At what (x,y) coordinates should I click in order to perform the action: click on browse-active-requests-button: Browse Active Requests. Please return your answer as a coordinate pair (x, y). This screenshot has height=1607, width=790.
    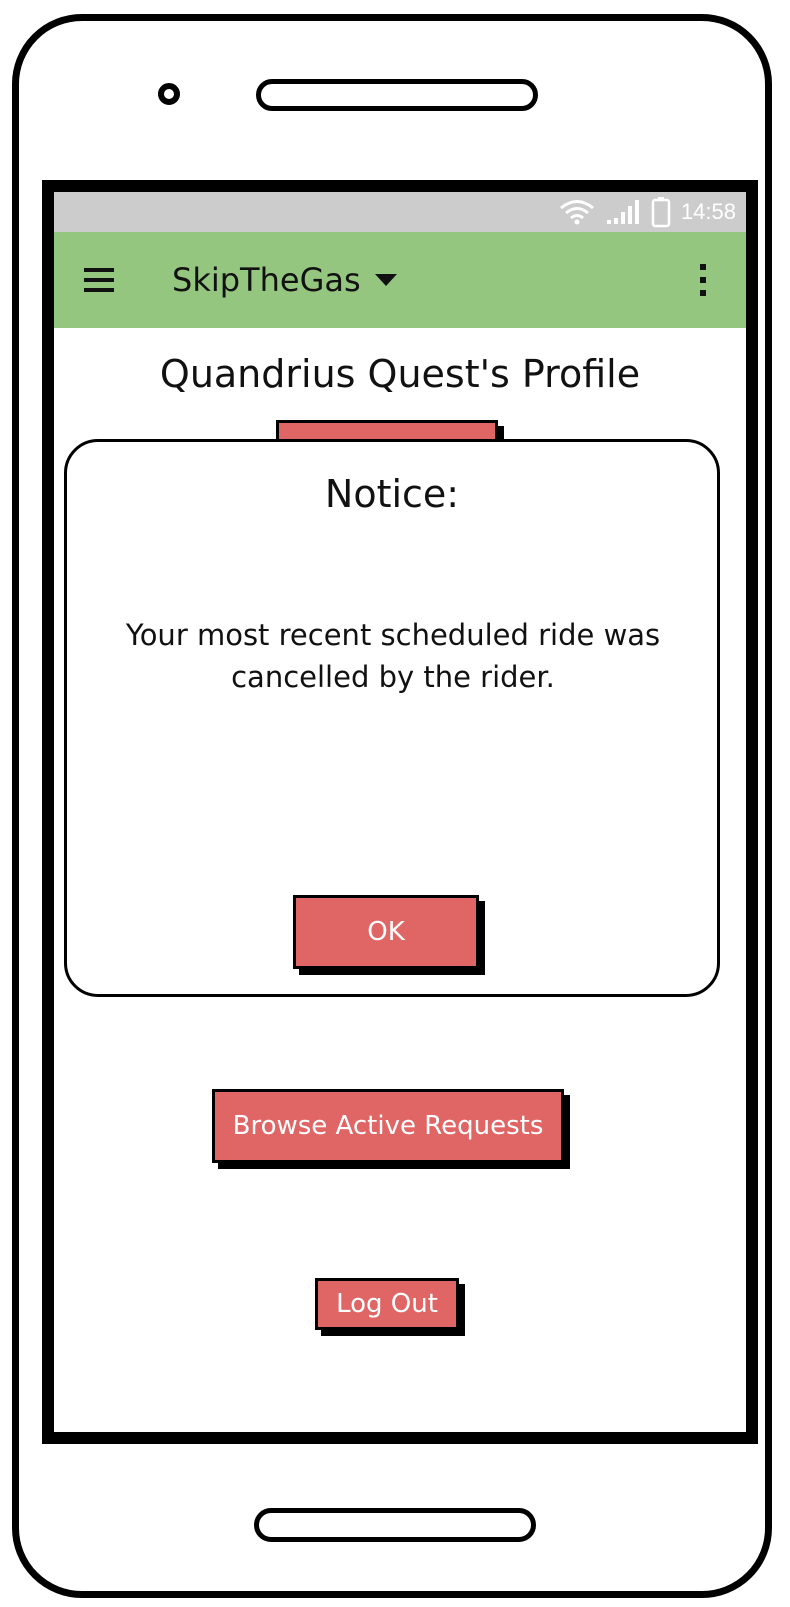
    Looking at the image, I should click on (388, 1126).